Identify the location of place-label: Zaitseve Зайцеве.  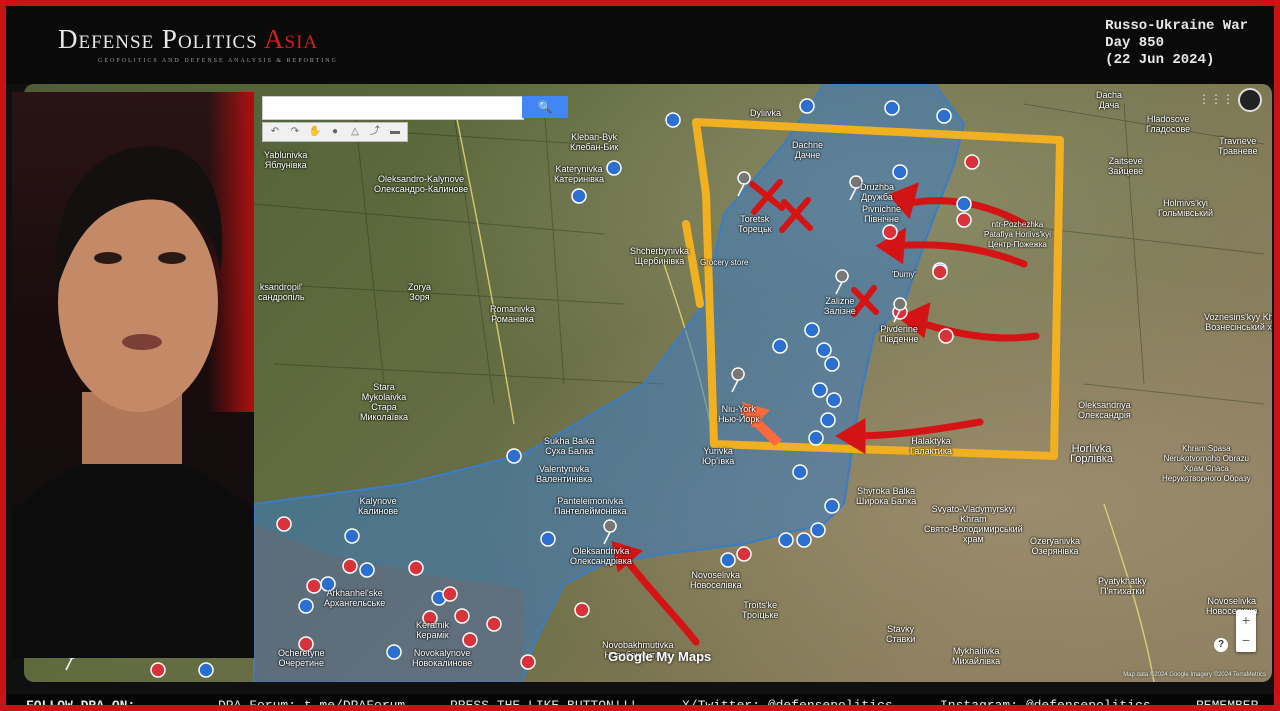
(1126, 166).